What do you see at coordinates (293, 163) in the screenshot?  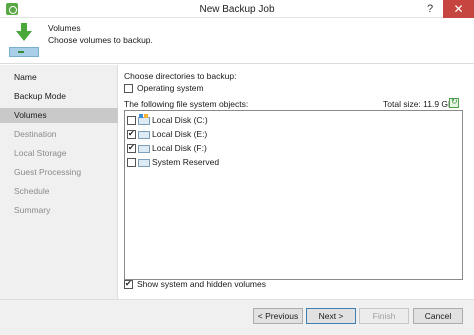 I see `volume-row: System Reserved` at bounding box center [293, 163].